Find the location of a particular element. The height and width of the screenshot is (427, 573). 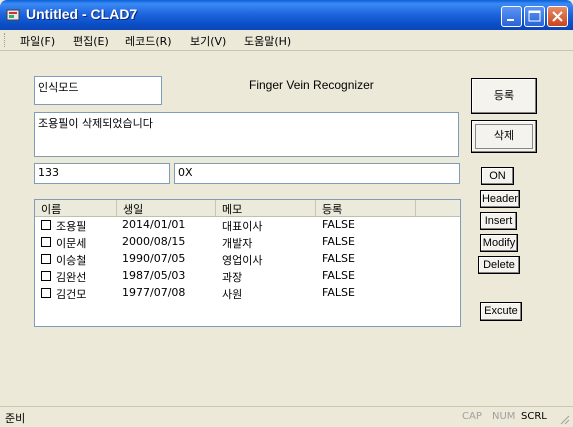

window-title: Untitled - CLAD7 is located at coordinates (82, 14).